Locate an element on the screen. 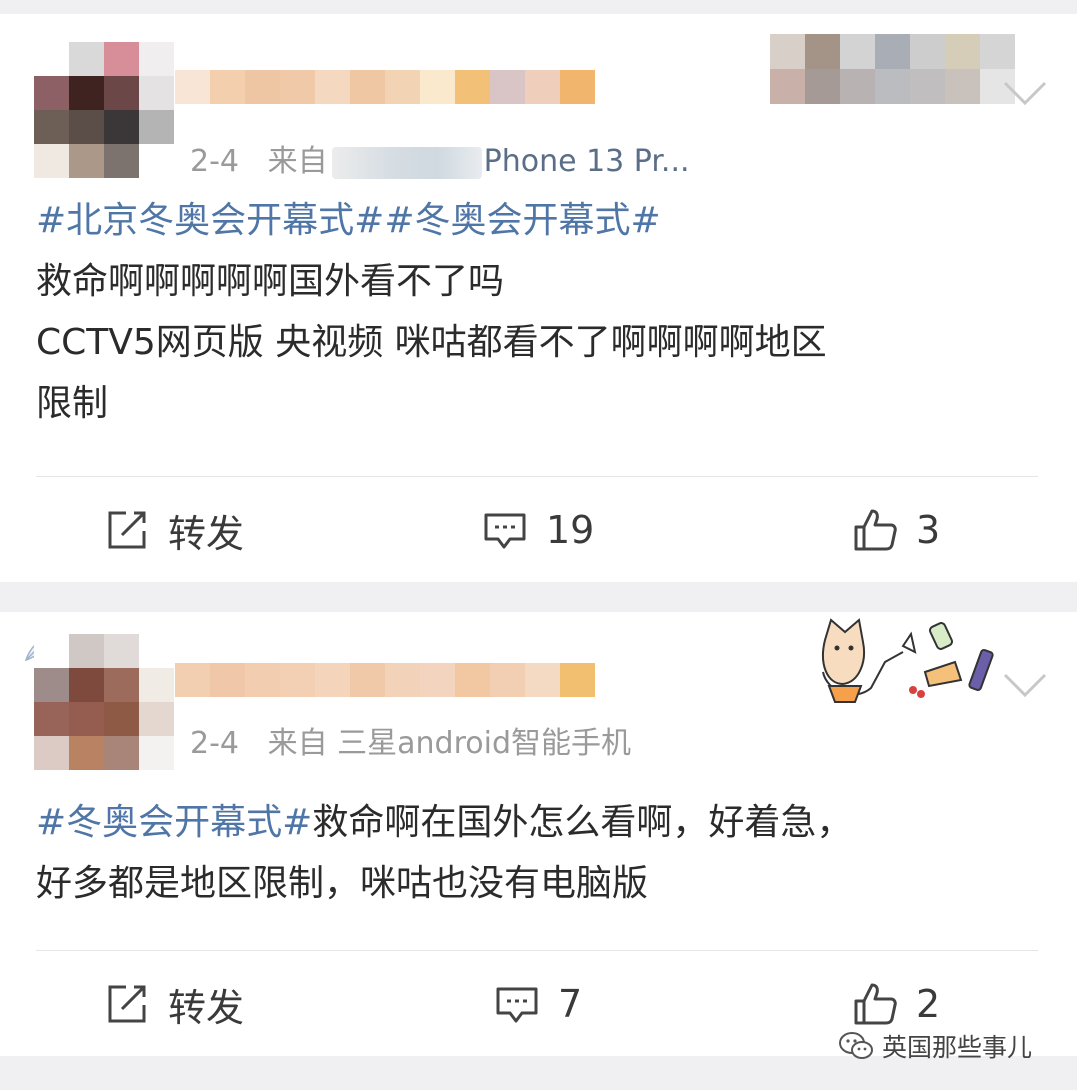  blurred-badge is located at coordinates (892, 69).